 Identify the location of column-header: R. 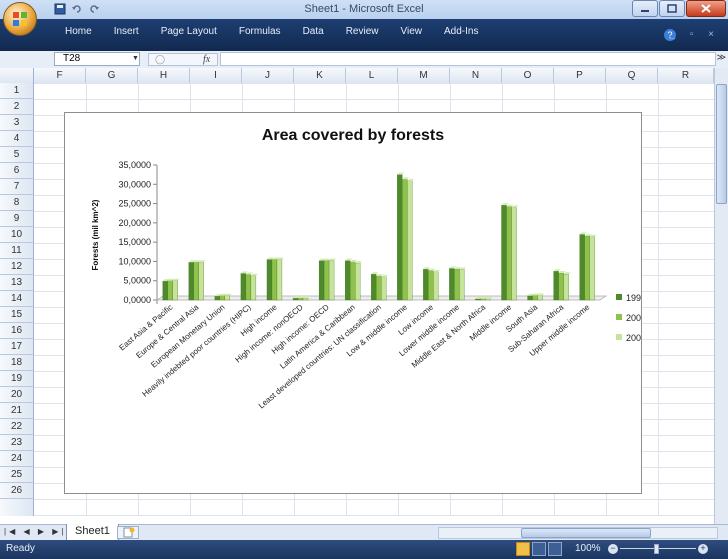
(686, 75).